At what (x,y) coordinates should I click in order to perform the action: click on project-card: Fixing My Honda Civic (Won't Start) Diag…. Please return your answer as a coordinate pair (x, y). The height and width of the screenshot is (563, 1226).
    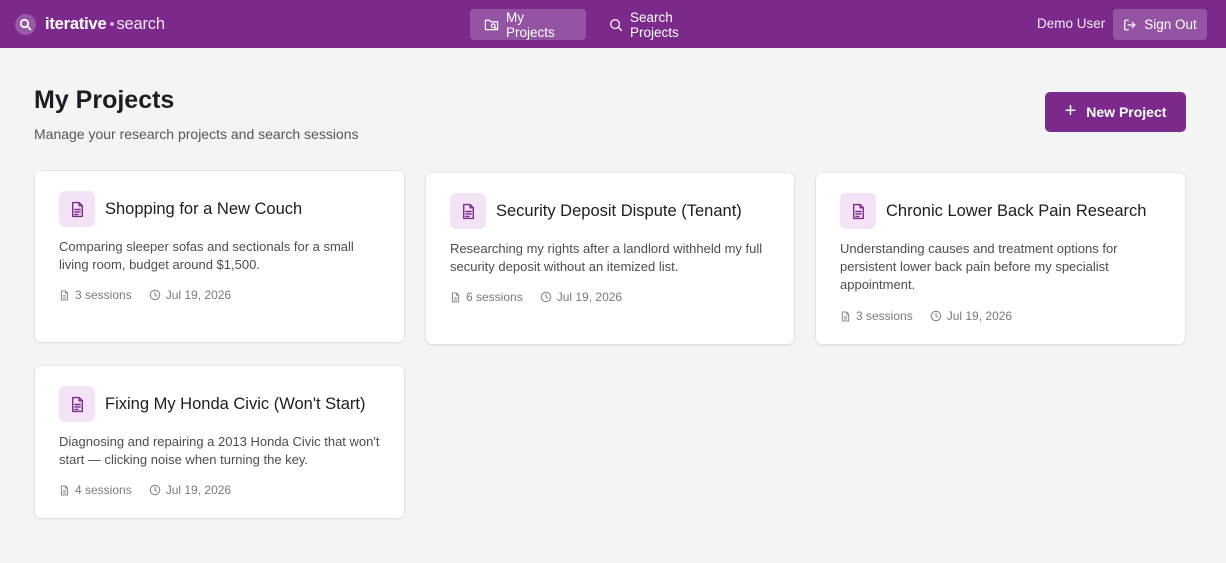
    Looking at the image, I should click on (219, 442).